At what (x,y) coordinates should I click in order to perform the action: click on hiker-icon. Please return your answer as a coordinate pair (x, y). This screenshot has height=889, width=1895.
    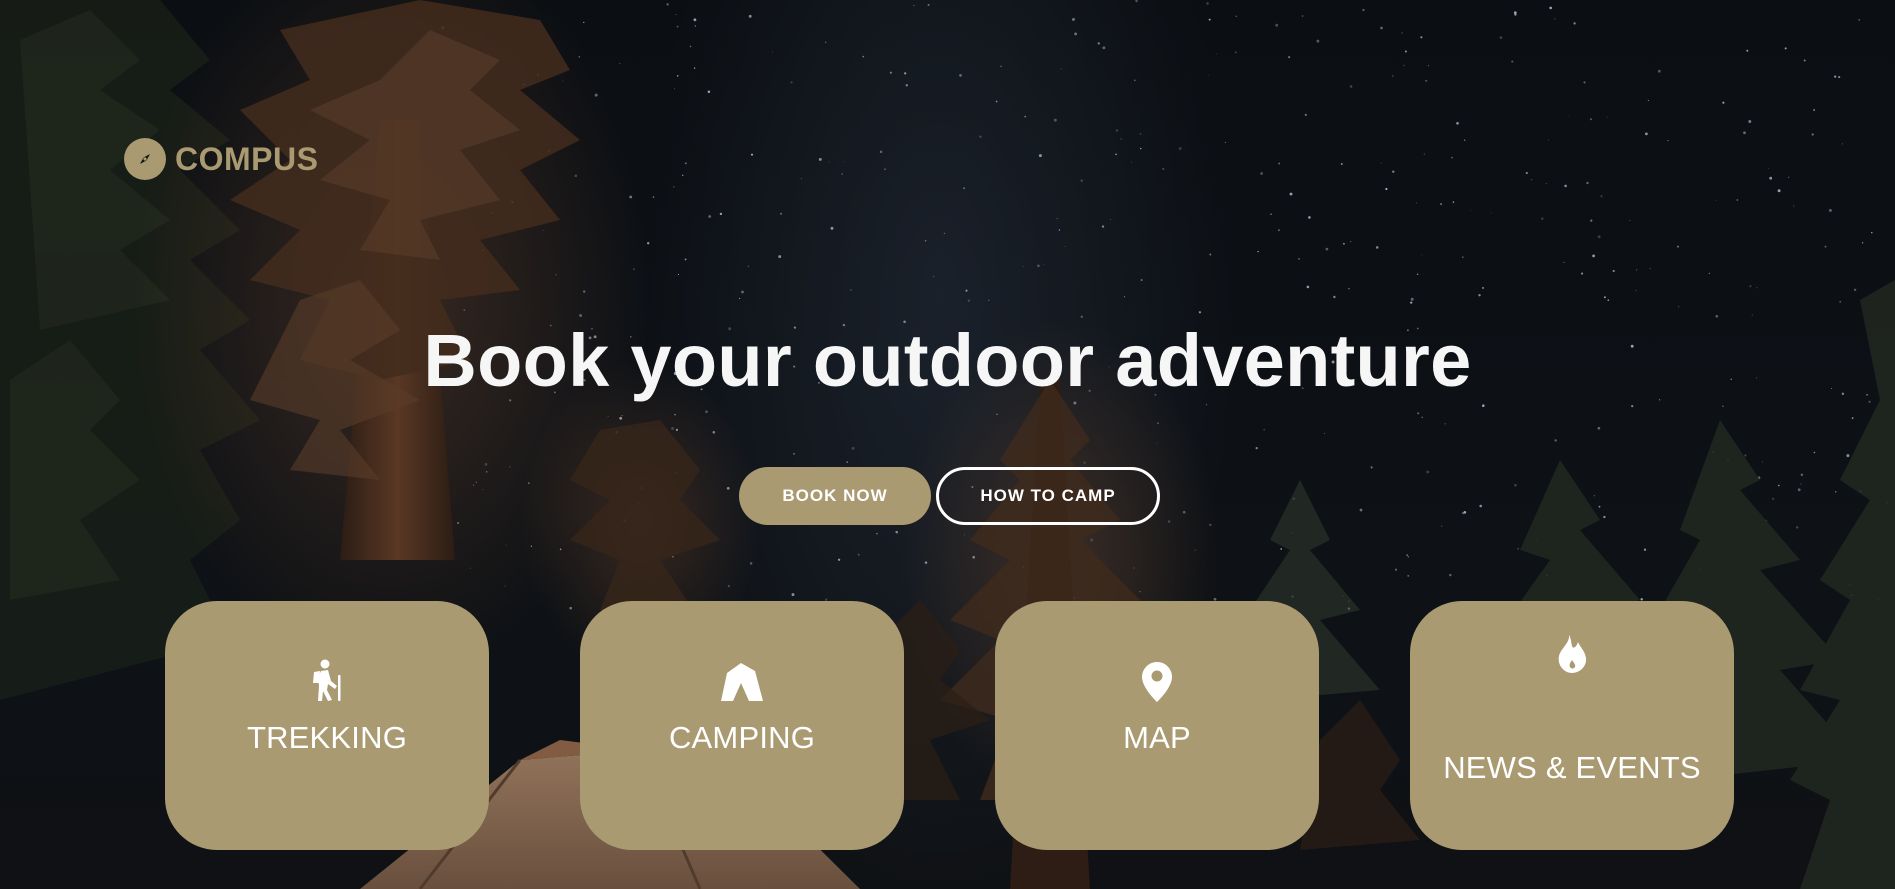
    Looking at the image, I should click on (327, 680).